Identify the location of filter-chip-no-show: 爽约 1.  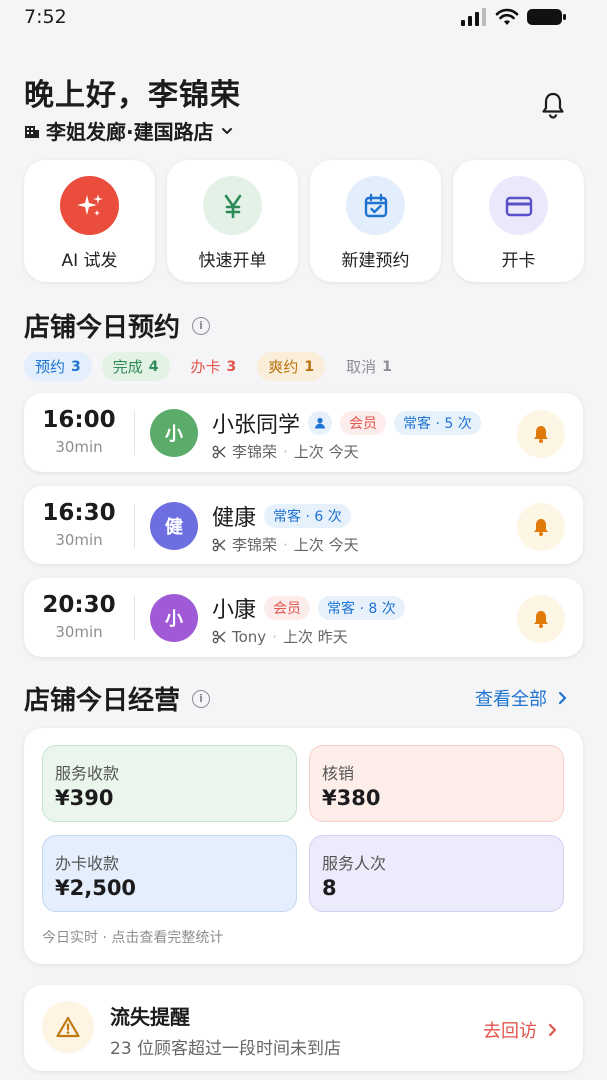
(291, 366).